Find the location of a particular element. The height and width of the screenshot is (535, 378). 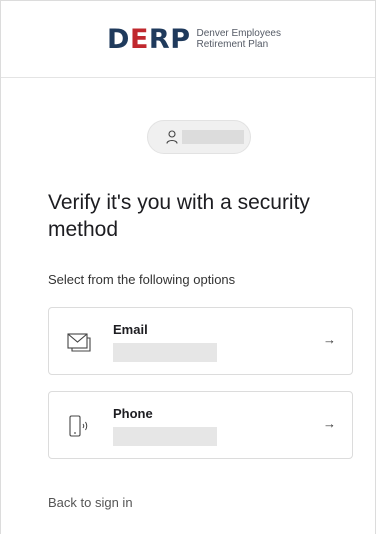

email-option-label: Email is located at coordinates (130, 329).